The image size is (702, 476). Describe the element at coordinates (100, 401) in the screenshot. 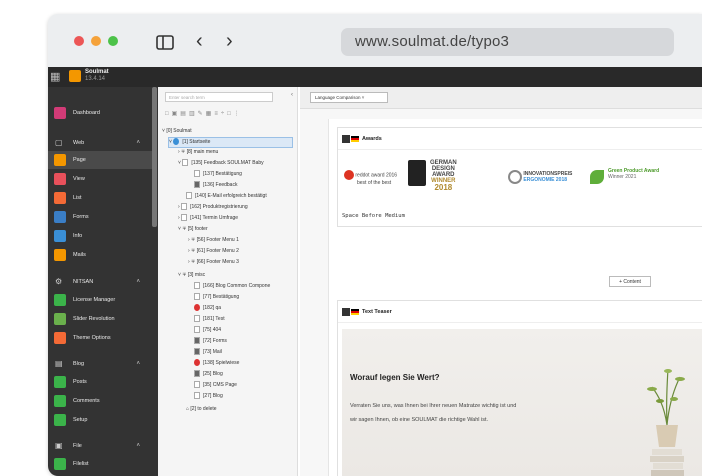

I see `module-comments: Comments` at that location.